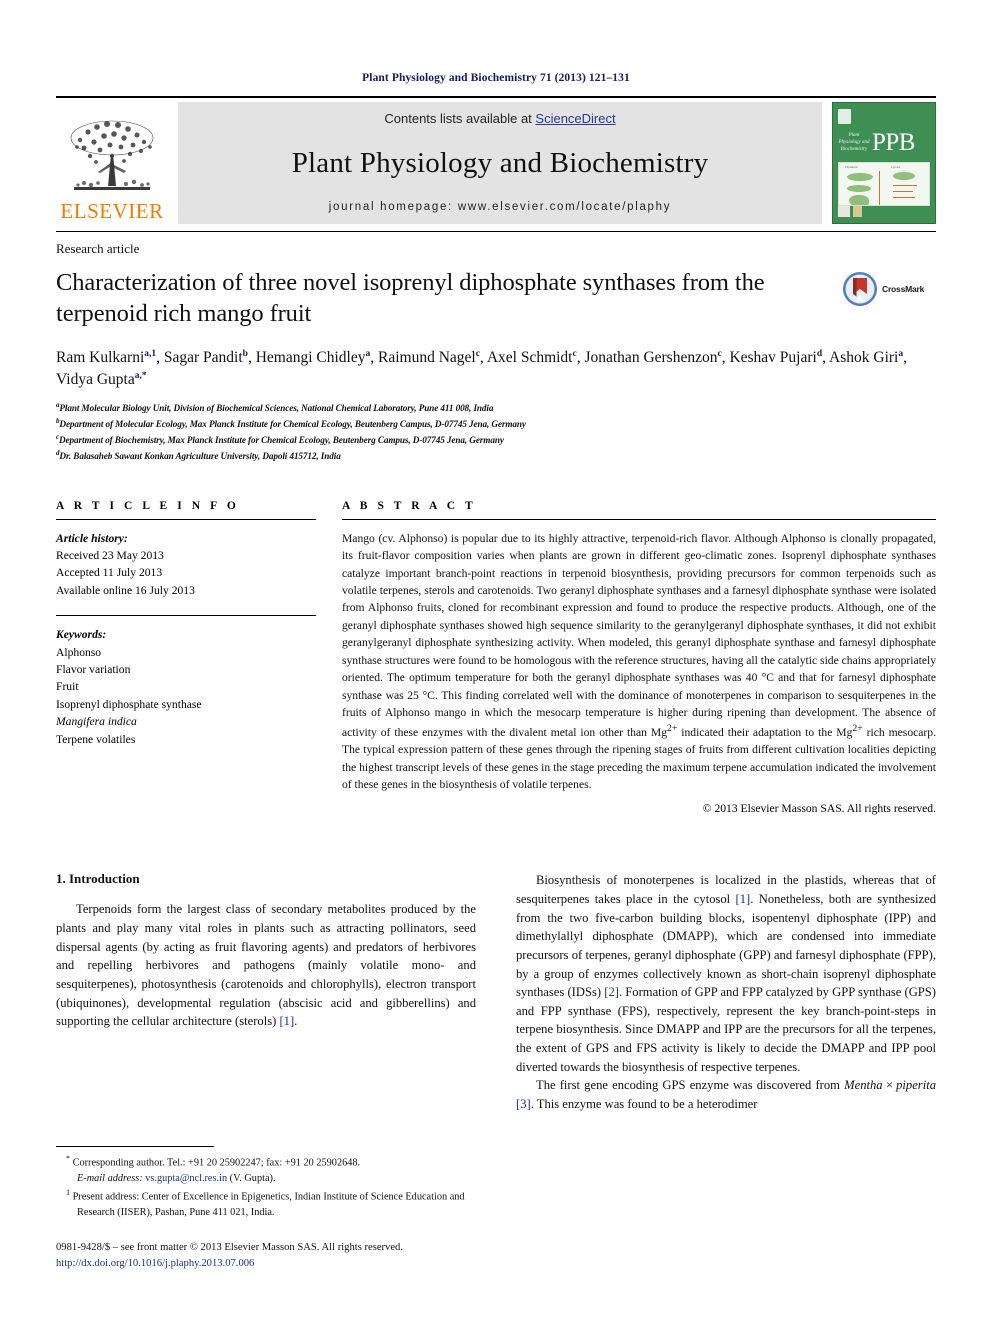 This screenshot has width=992, height=1323. I want to click on cover-title-row: Plant Physiology and Biochemistry PPB, so click(884, 143).